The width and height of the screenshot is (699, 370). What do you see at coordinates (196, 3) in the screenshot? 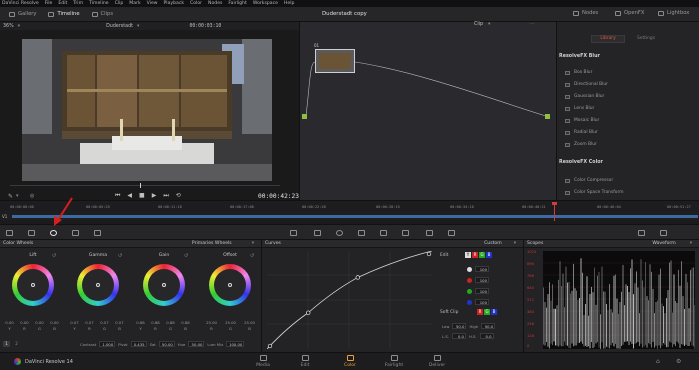
I see `menu-color: Color` at bounding box center [196, 3].